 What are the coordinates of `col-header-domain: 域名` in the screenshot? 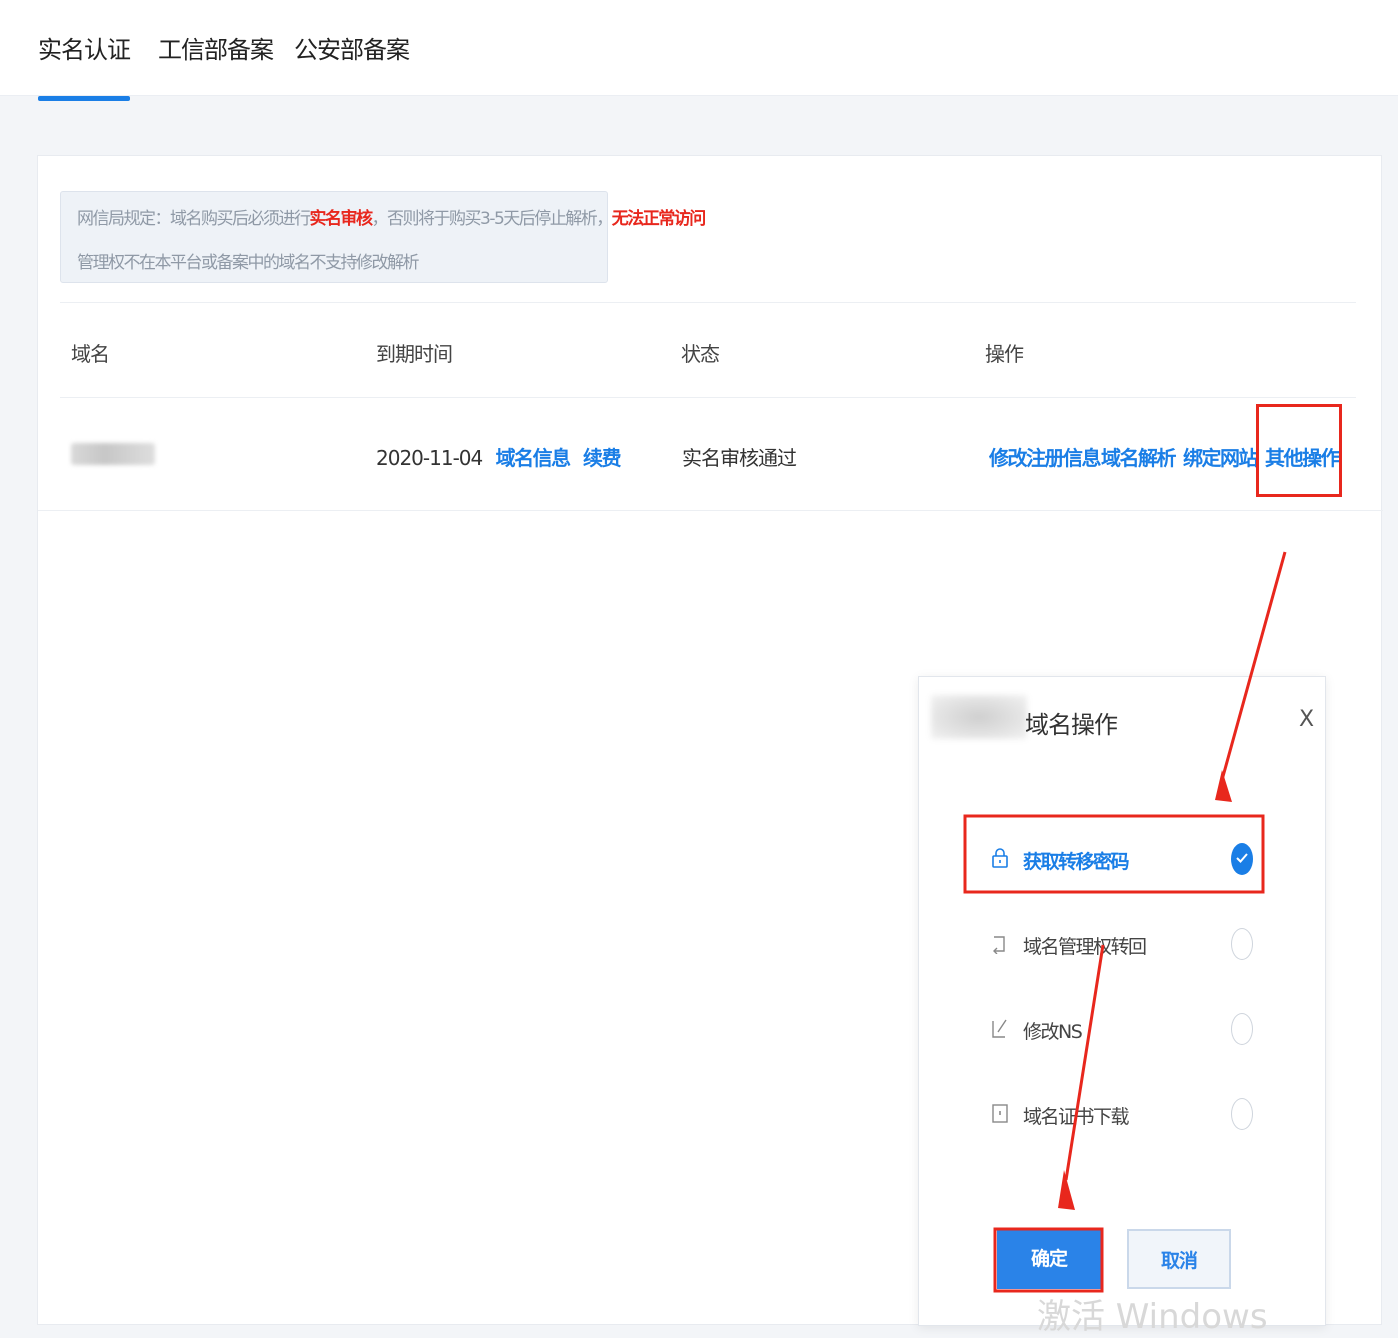 It's located at (90, 354).